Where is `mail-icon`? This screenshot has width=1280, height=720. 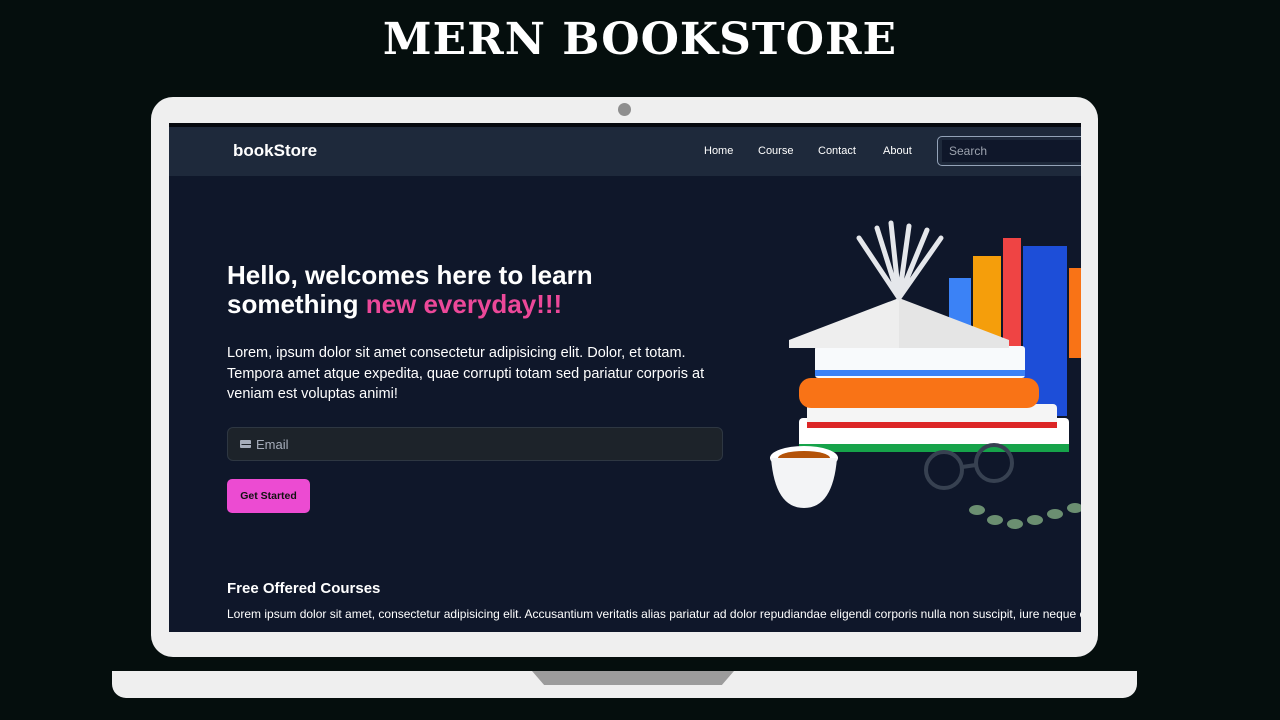
mail-icon is located at coordinates (245, 444).